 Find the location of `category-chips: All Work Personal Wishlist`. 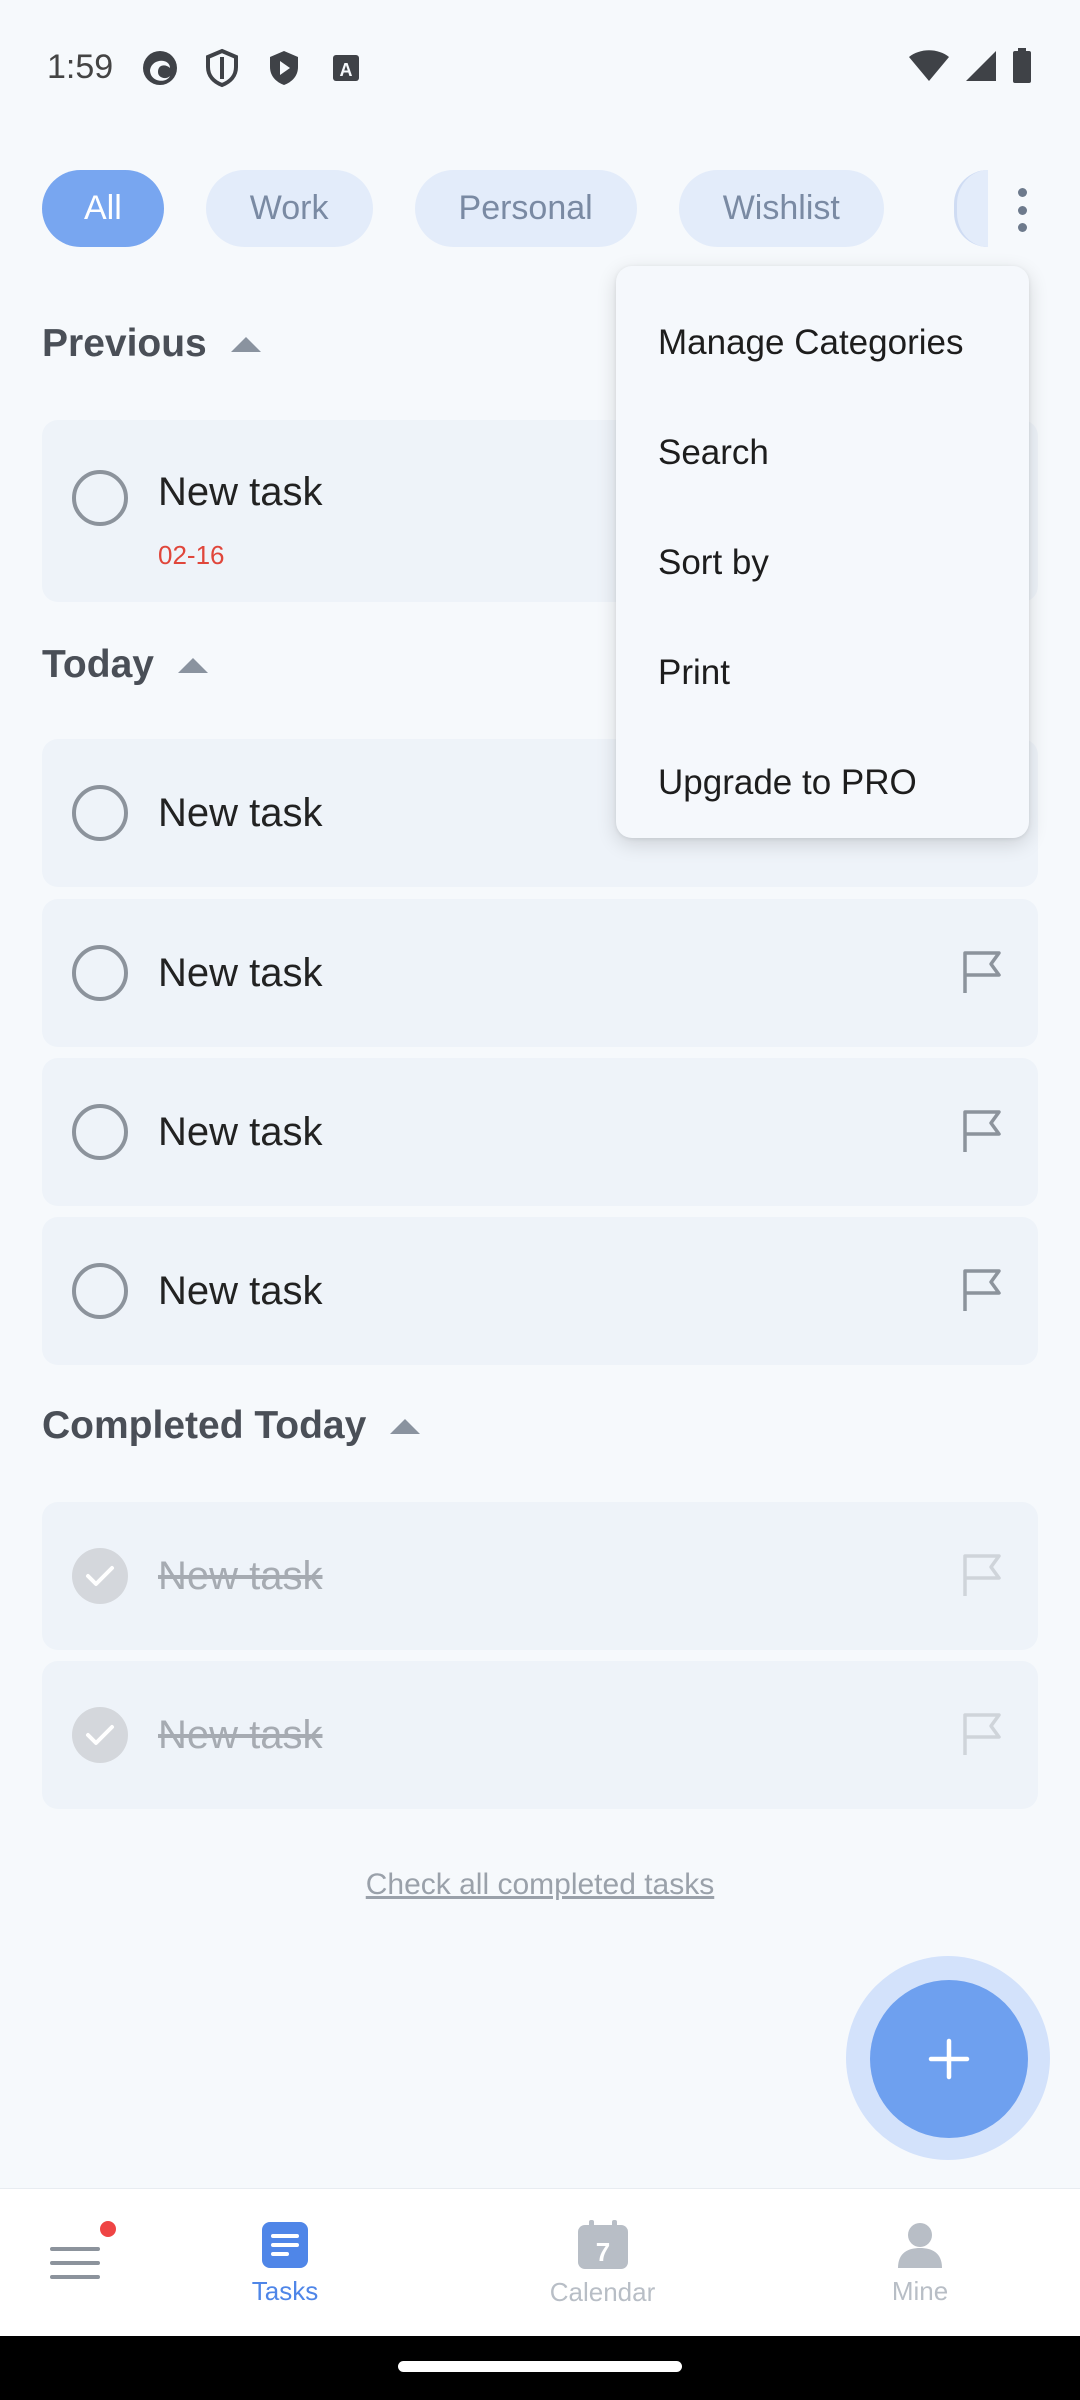

category-chips: All Work Personal Wishlist is located at coordinates (463, 208).